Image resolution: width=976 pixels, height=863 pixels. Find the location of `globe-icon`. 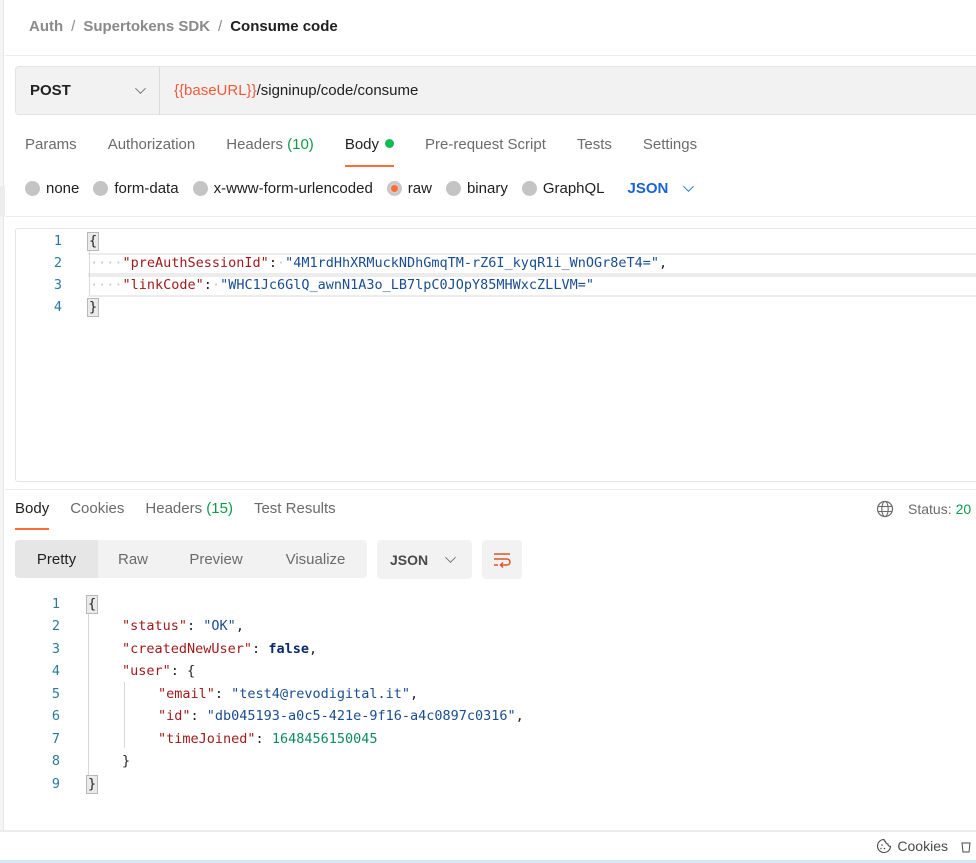

globe-icon is located at coordinates (885, 509).